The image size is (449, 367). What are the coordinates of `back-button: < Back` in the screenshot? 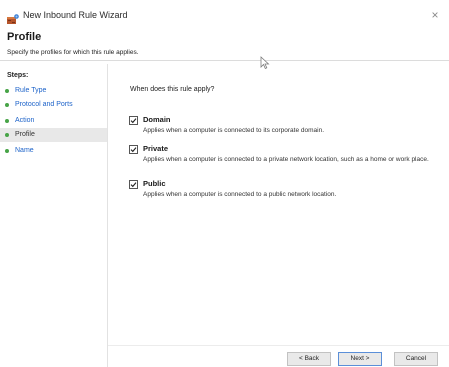 It's located at (309, 359).